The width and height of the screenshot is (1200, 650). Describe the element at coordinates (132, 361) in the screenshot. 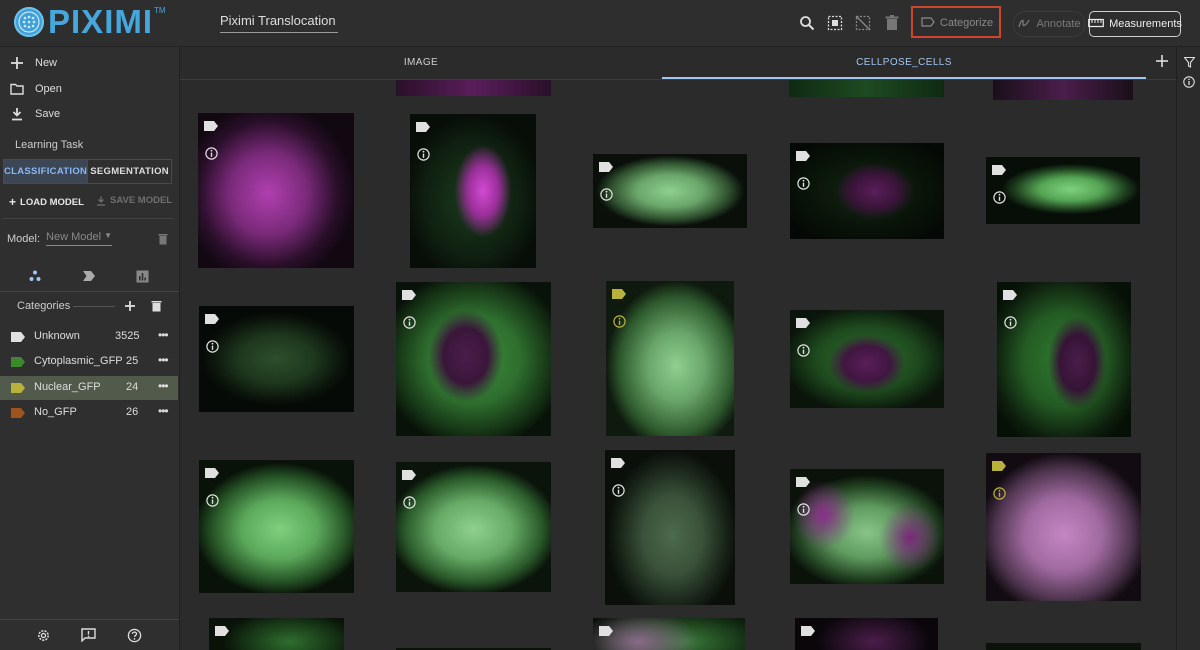

I see `category-count: 25` at that location.